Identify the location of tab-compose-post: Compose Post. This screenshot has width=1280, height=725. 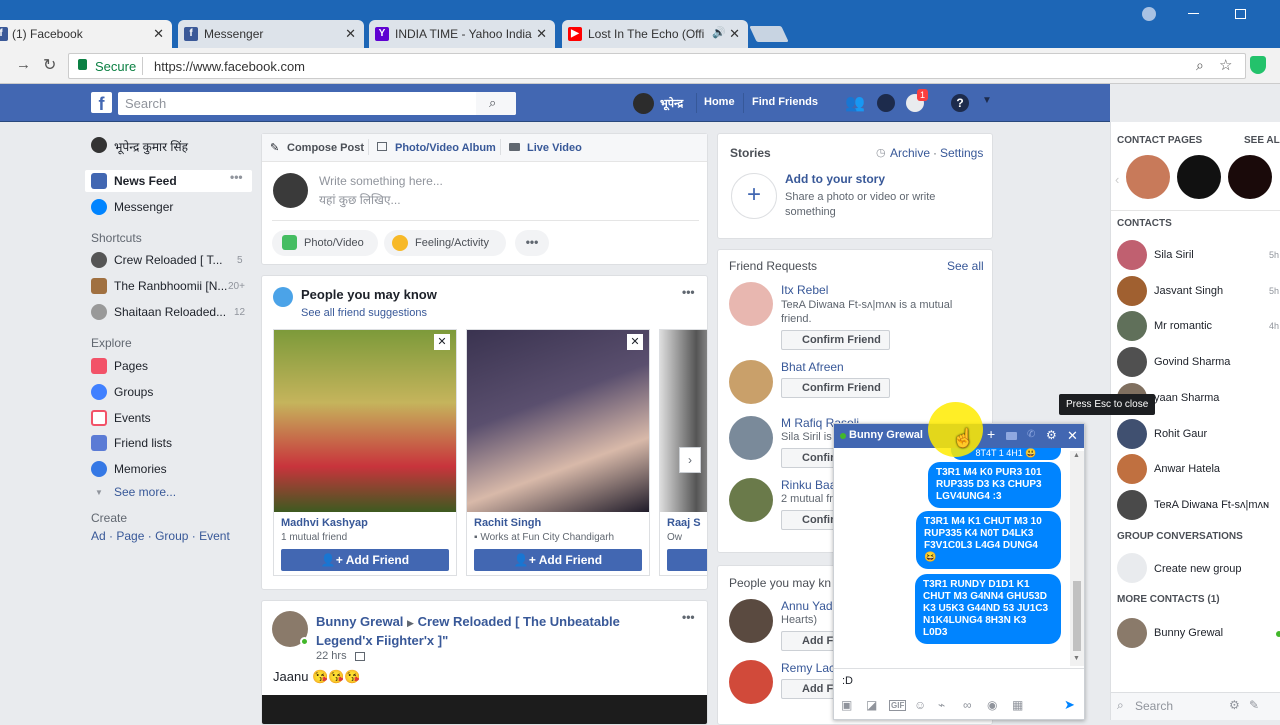
(325, 148).